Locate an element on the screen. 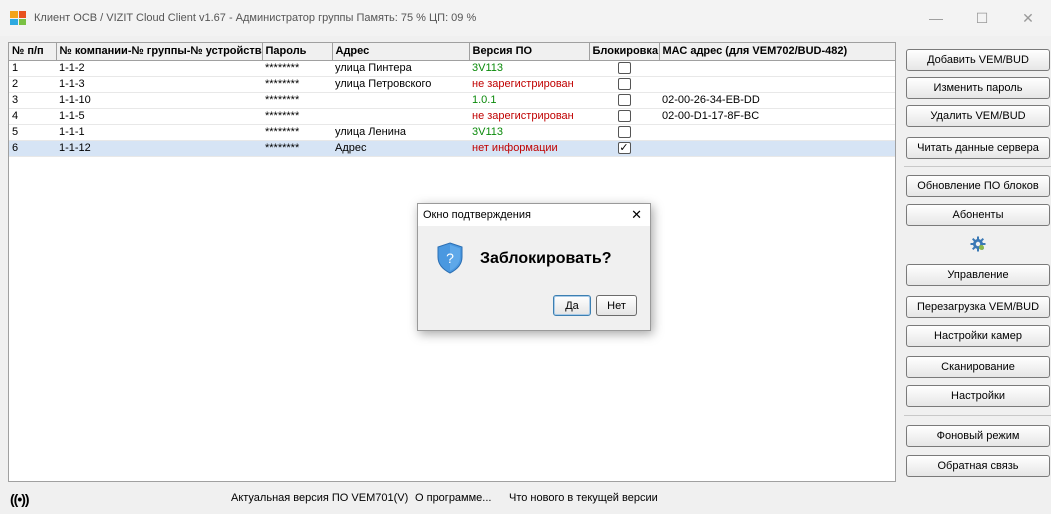  cell-number-text: 5 is located at coordinates (15, 132).